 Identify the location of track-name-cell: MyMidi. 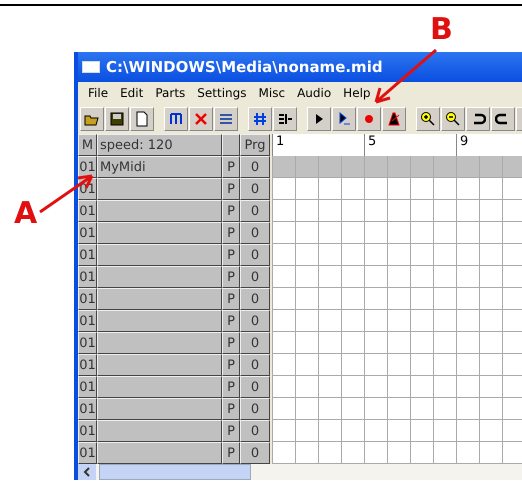
(159, 167).